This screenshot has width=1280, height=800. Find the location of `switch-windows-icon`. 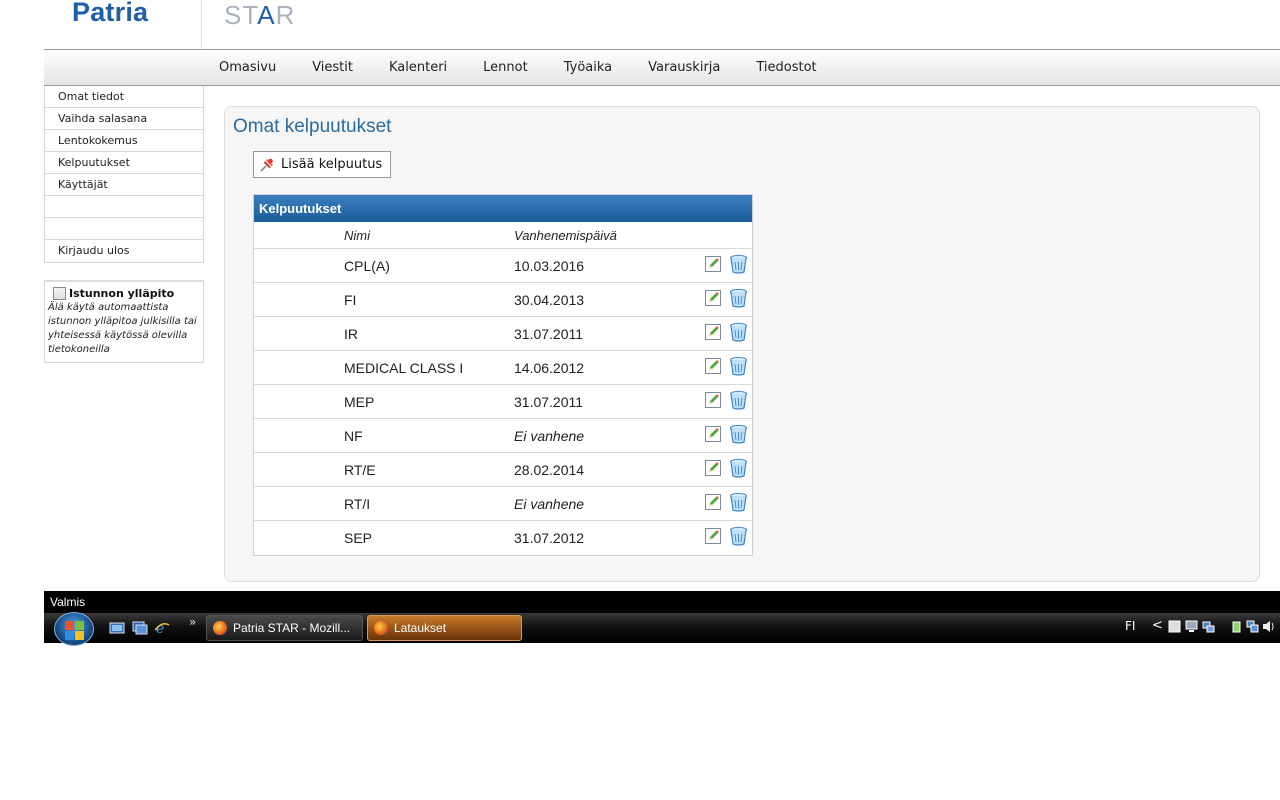

switch-windows-icon is located at coordinates (140, 628).